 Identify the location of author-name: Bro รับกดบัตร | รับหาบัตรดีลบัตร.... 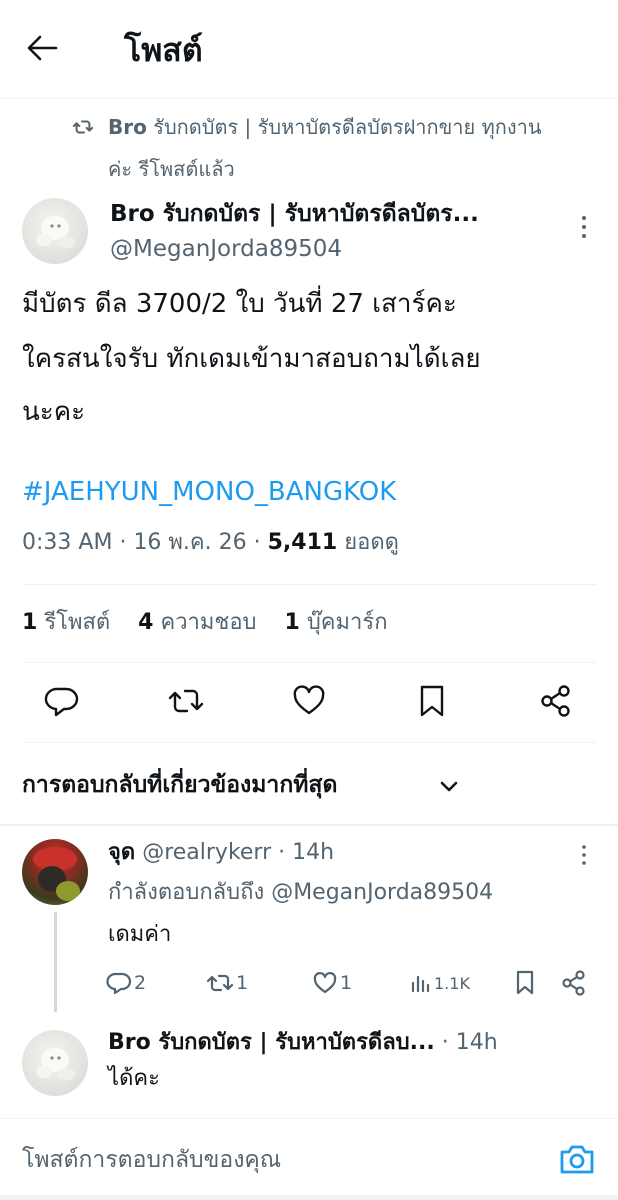
(294, 214).